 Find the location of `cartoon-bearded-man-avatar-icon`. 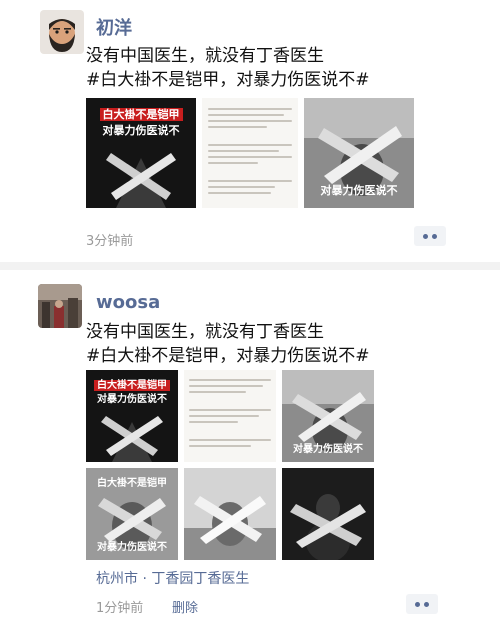

cartoon-bearded-man-avatar-icon is located at coordinates (62, 32).